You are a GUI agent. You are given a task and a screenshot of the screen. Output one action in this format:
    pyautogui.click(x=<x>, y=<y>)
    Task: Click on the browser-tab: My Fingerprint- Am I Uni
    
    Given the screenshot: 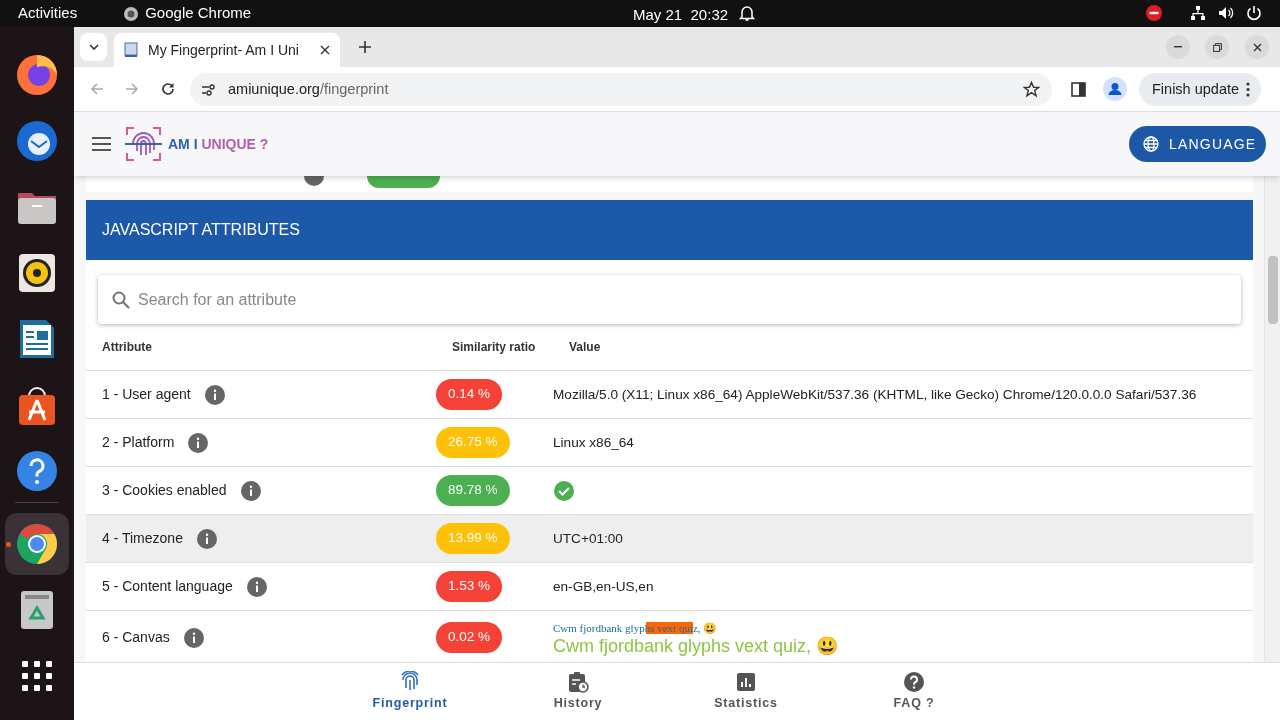 What is the action you would take?
    pyautogui.click(x=227, y=50)
    